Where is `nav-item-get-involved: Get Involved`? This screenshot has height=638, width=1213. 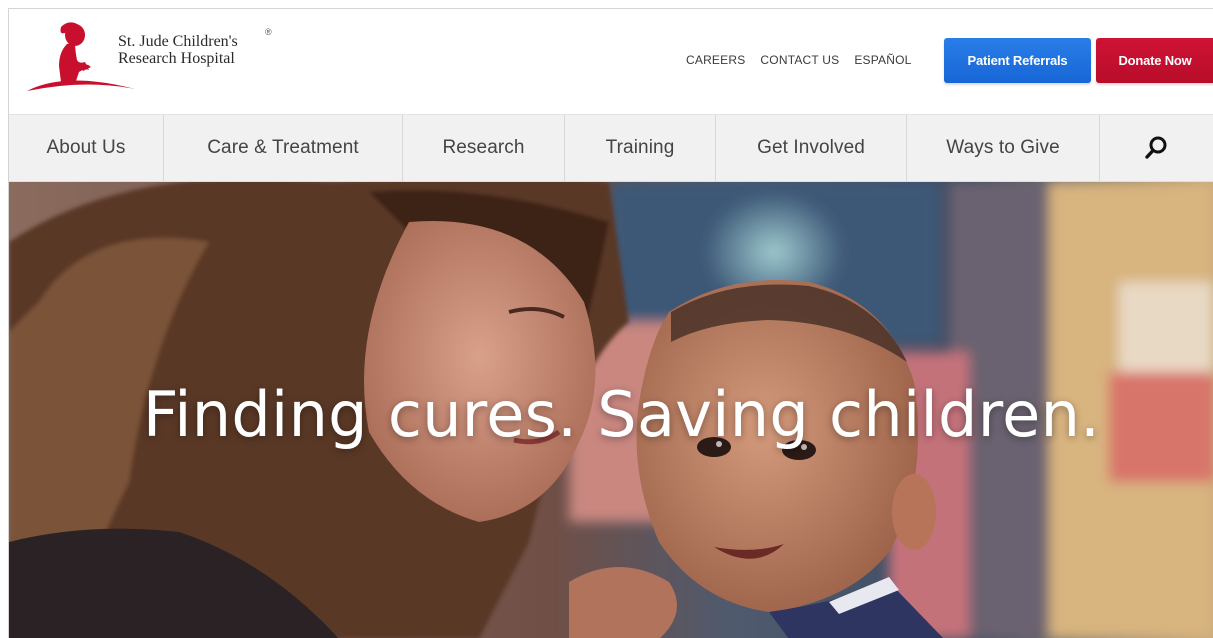 nav-item-get-involved: Get Involved is located at coordinates (811, 148).